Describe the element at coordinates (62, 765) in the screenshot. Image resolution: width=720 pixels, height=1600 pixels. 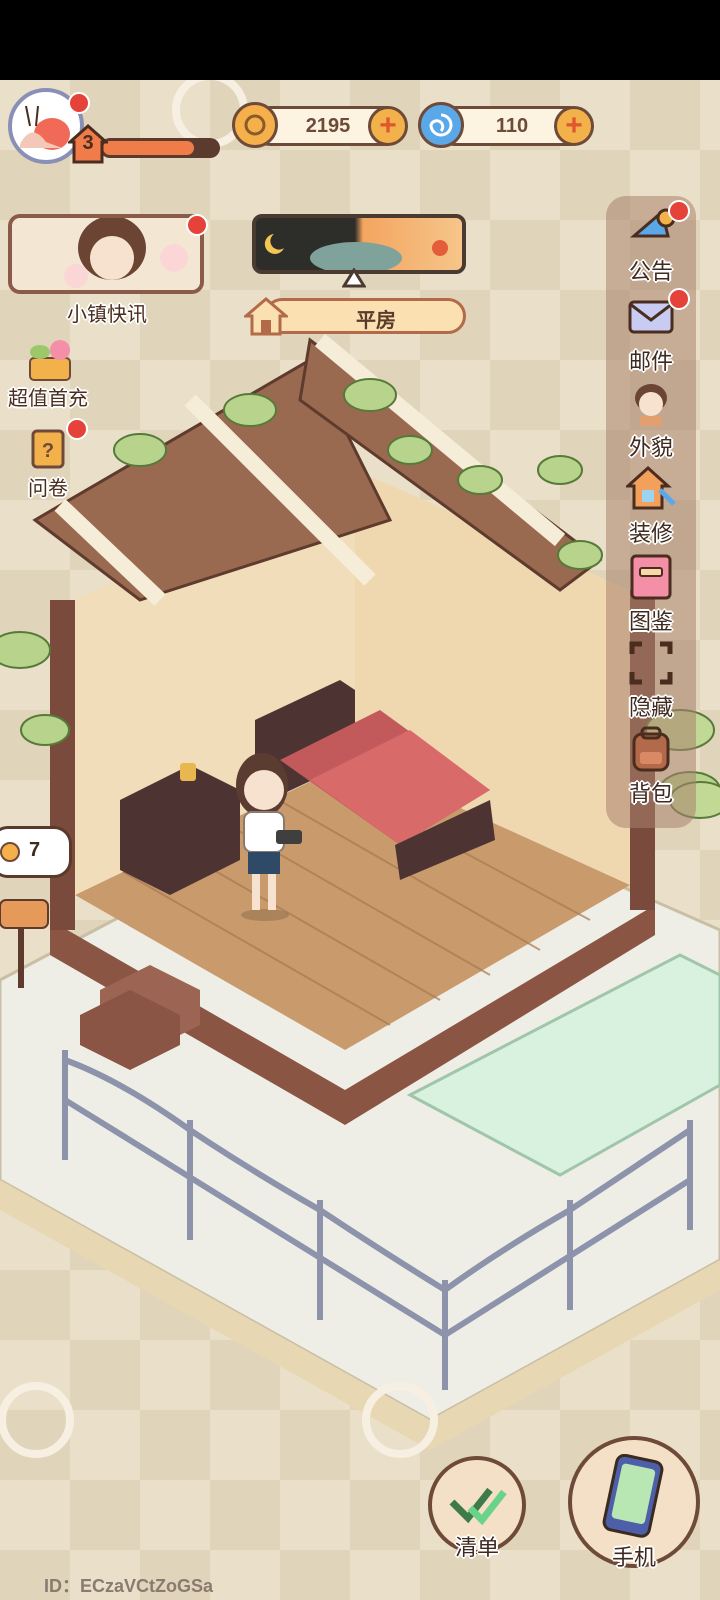
I see `left-post` at that location.